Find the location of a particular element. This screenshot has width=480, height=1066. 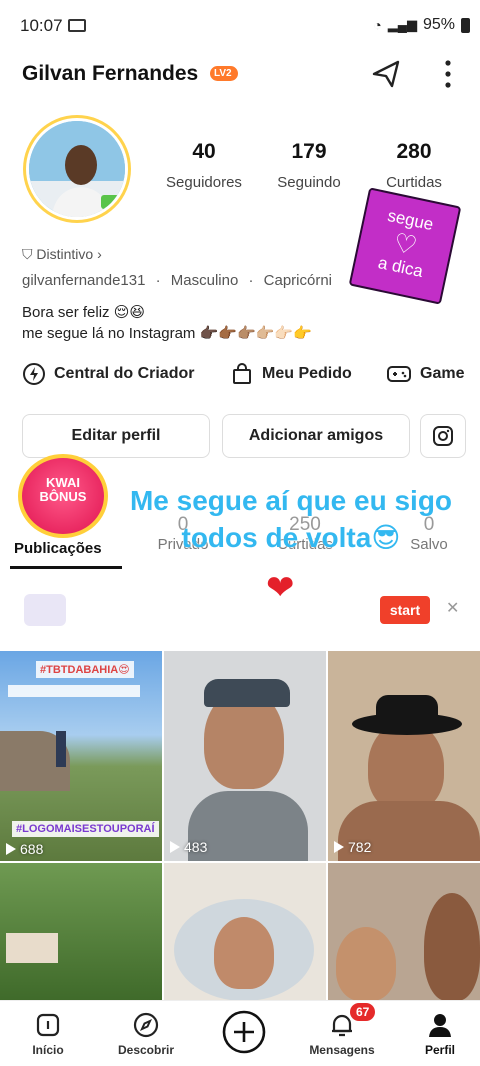

messages-badge: 67 is located at coordinates (363, 1012).